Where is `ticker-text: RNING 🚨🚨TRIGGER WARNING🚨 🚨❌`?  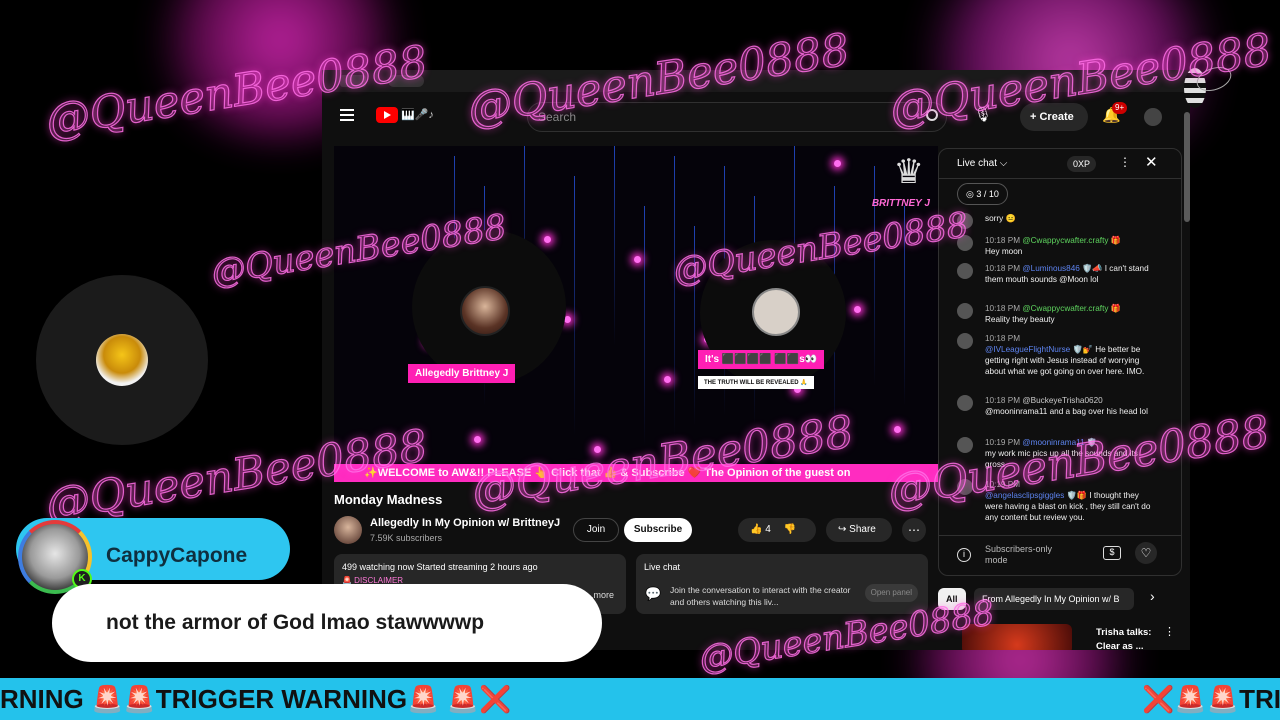
ticker-text: RNING 🚨🚨TRIGGER WARNING🚨 🚨❌ is located at coordinates (256, 699).